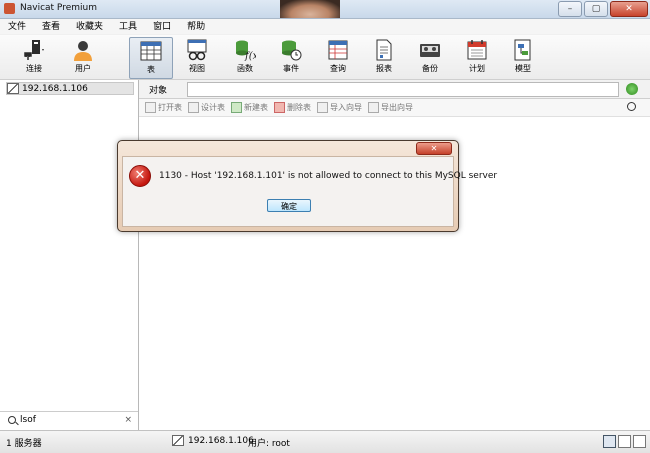 This screenshot has height=453, width=650. What do you see at coordinates (69, 420) in the screenshot?
I see `search-bar: lsof ×` at bounding box center [69, 420].